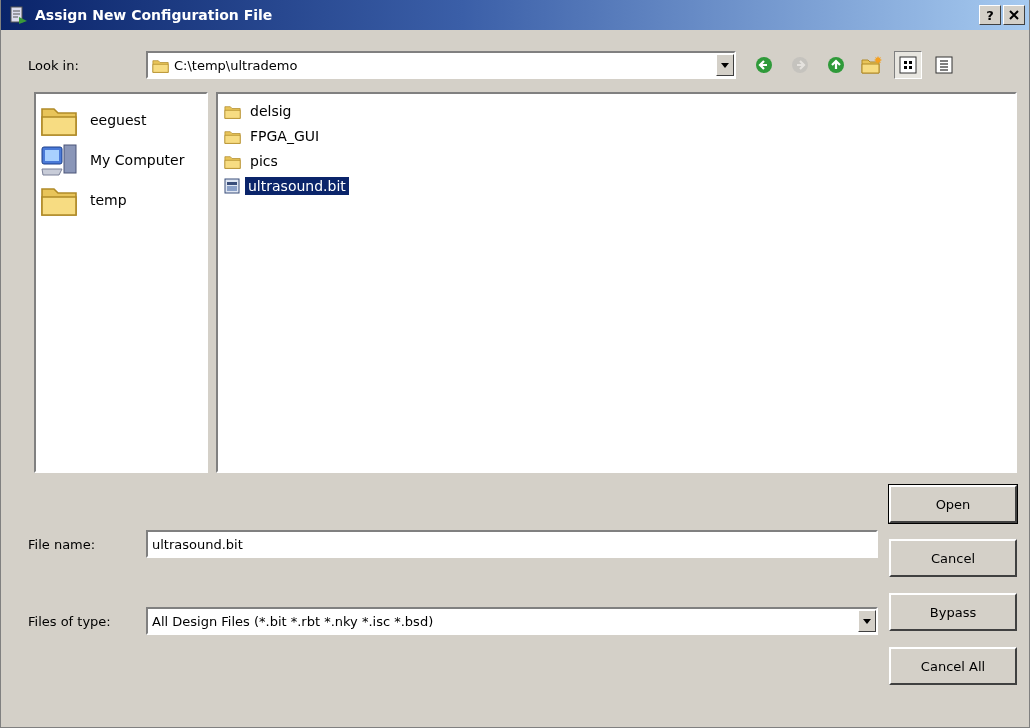 The width and height of the screenshot is (1030, 728). Describe the element at coordinates (62, 544) in the screenshot. I see `file-name-label: File name:` at that location.